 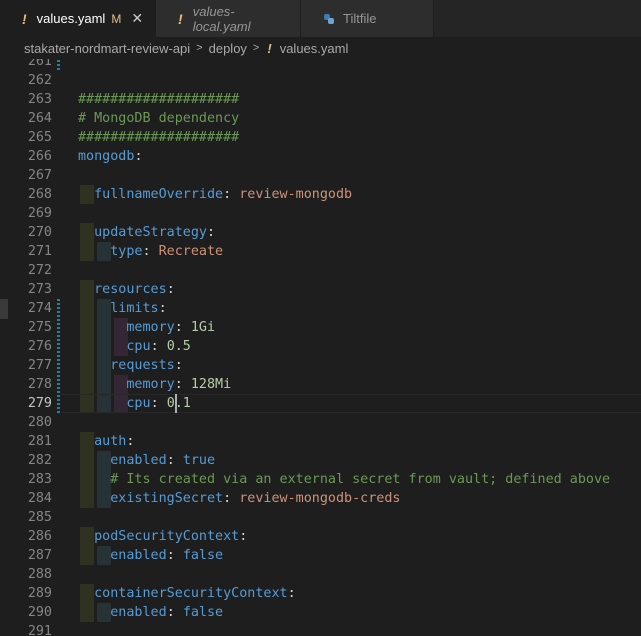 What do you see at coordinates (320, 384) in the screenshot?
I see `code-line: 278 memory: 128Mi` at bounding box center [320, 384].